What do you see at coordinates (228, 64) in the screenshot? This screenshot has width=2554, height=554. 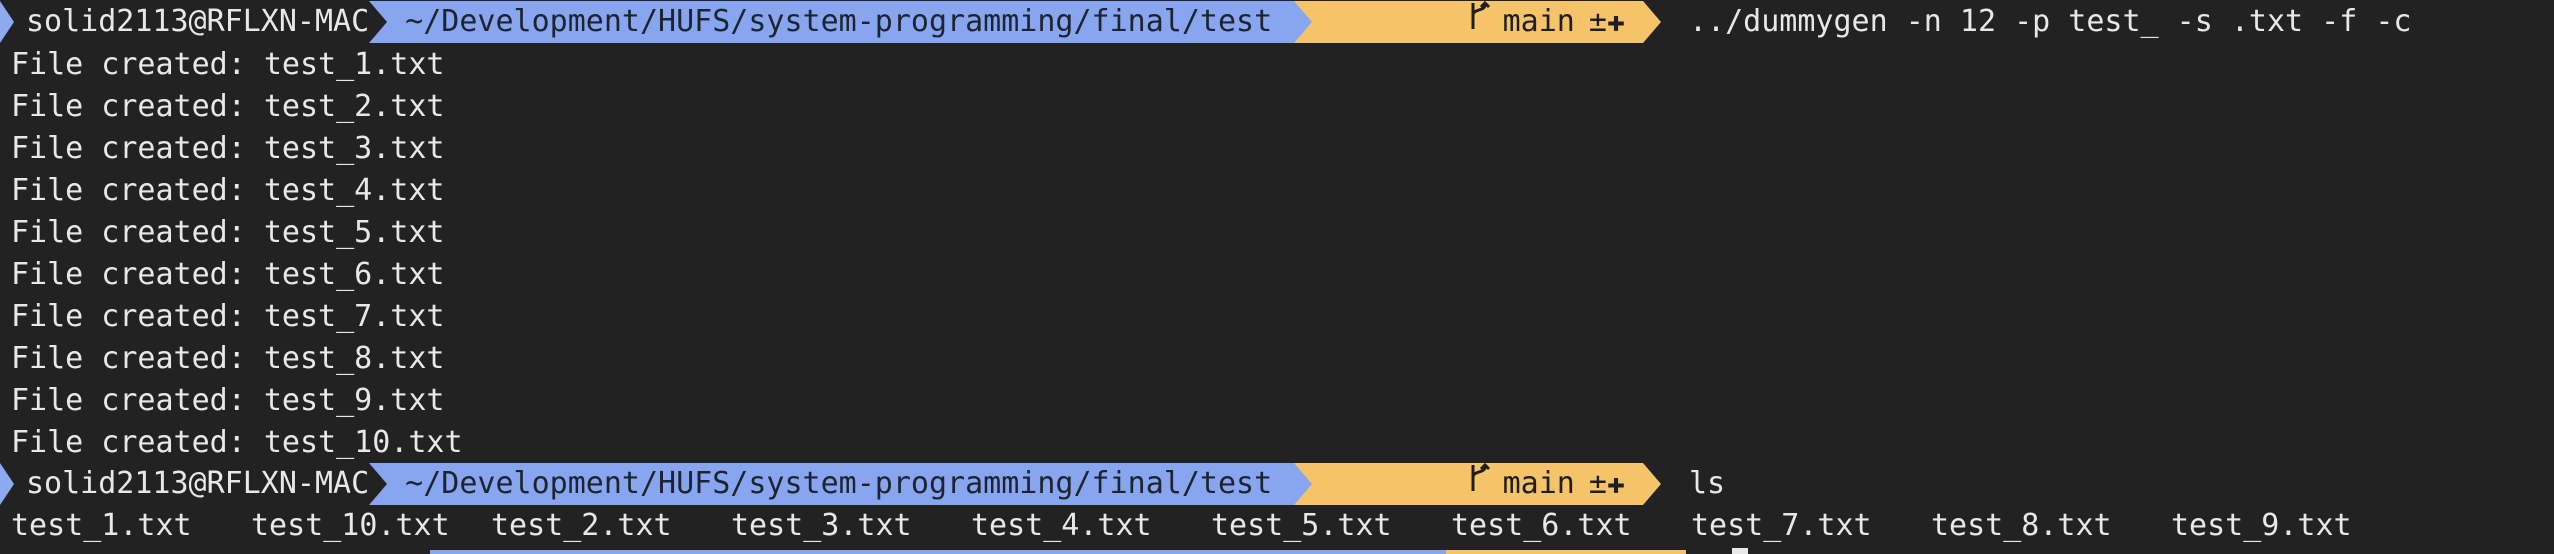 I see `output-line: File created: test_1.txt` at bounding box center [228, 64].